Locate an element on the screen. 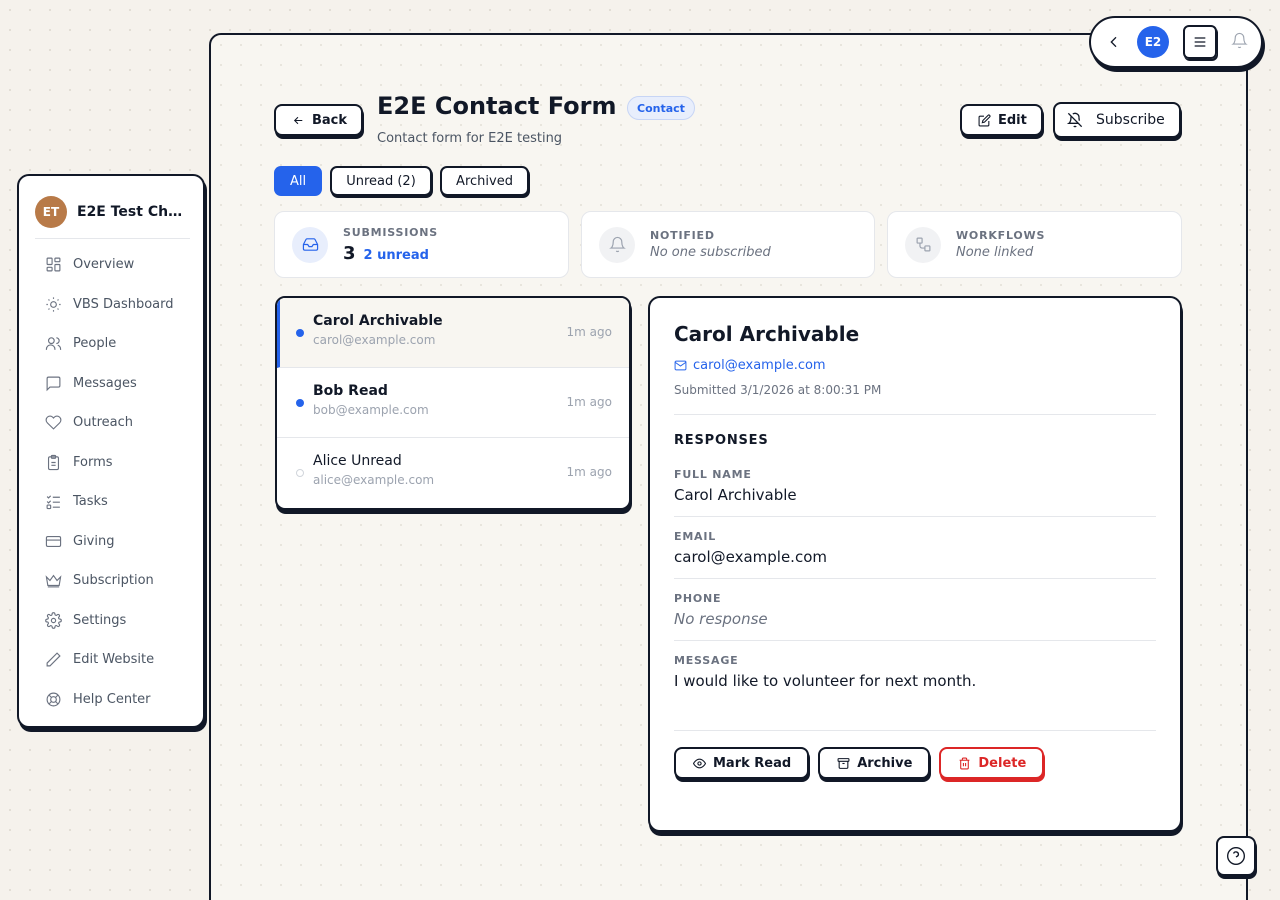 The width and height of the screenshot is (1280, 900). tab-archived: Archived is located at coordinates (484, 181).